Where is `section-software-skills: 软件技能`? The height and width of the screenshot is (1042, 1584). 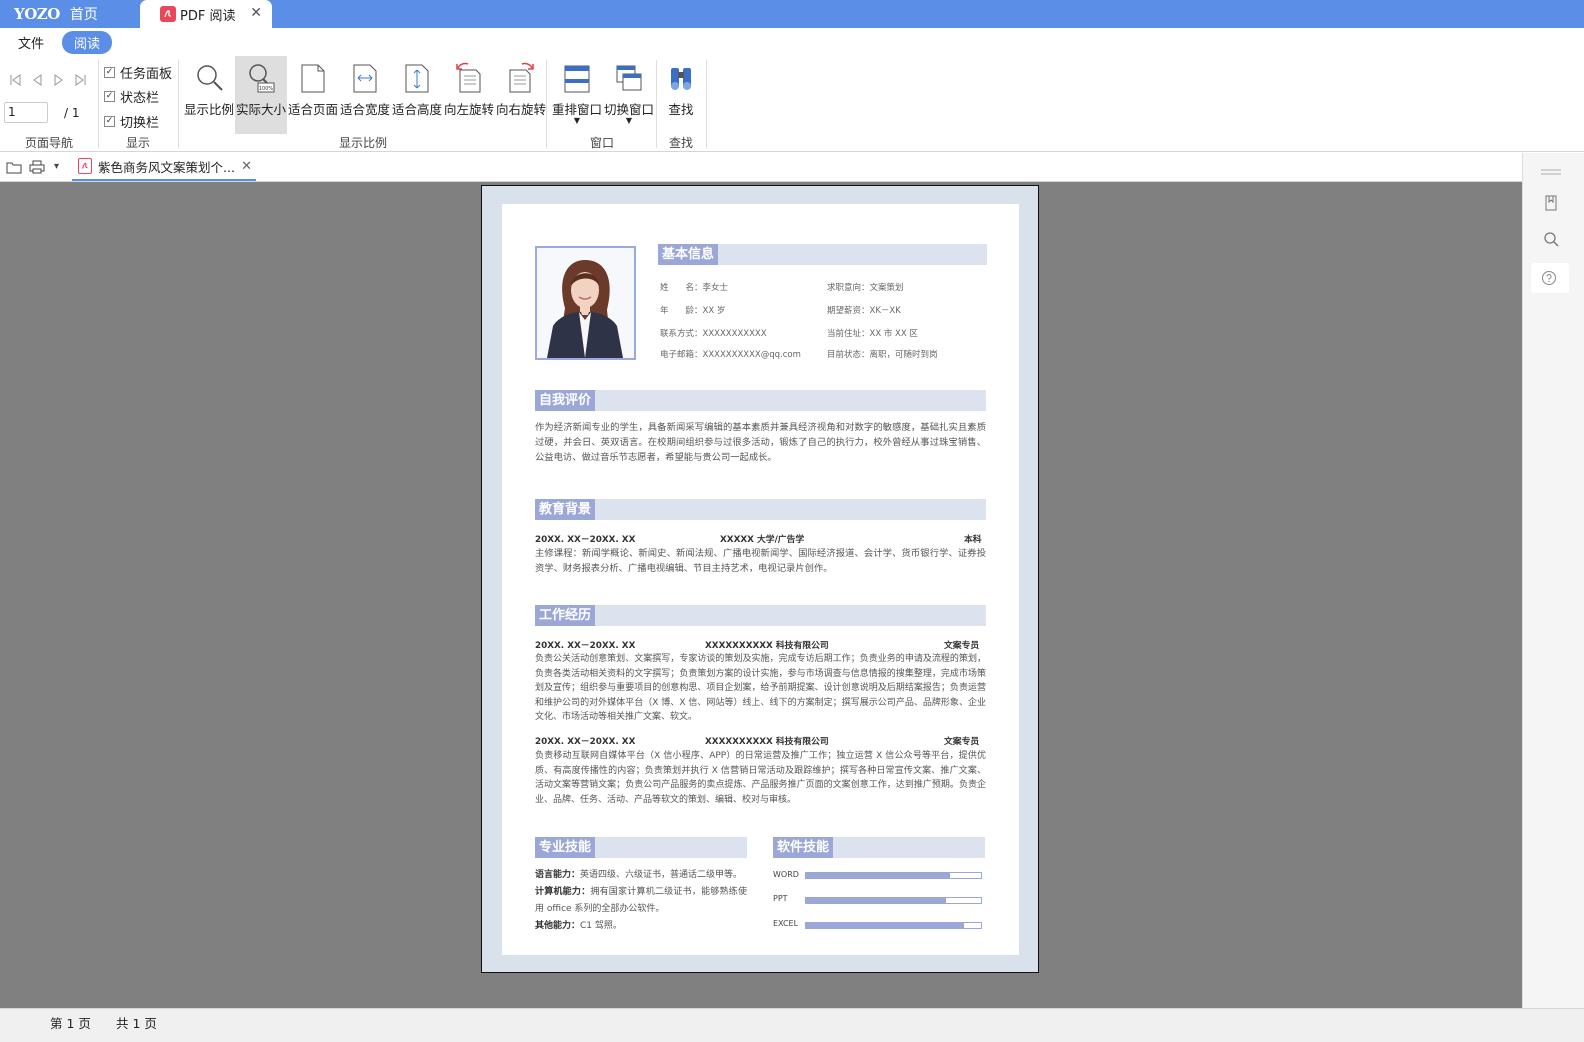
section-software-skills: 软件技能 is located at coordinates (879, 847).